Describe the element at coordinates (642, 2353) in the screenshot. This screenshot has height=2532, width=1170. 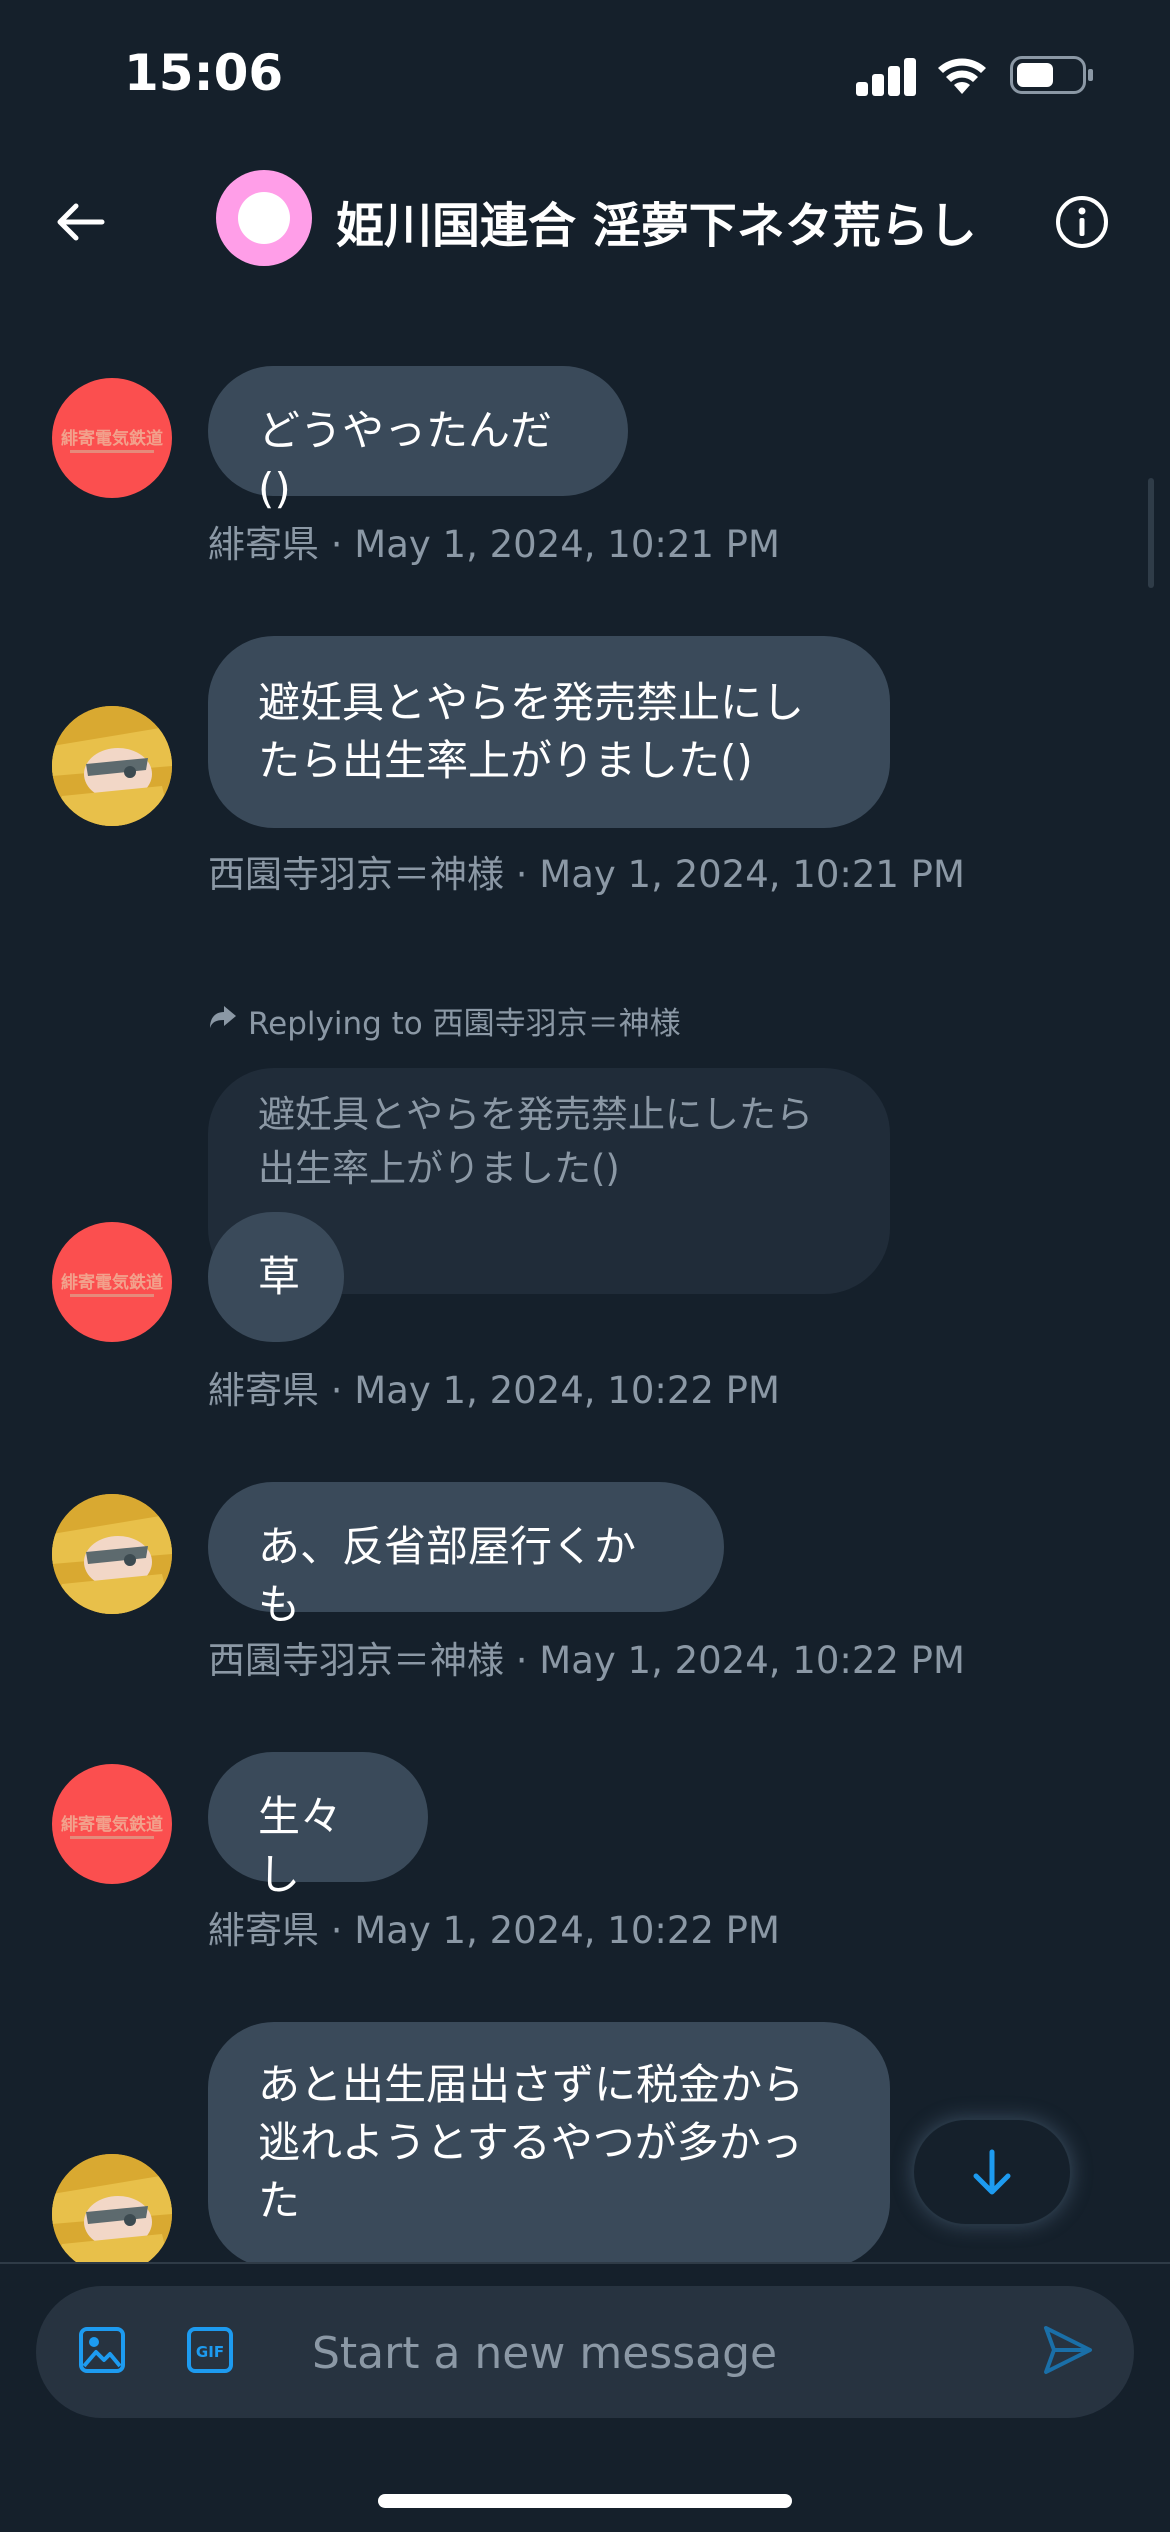
I see `message-input` at that location.